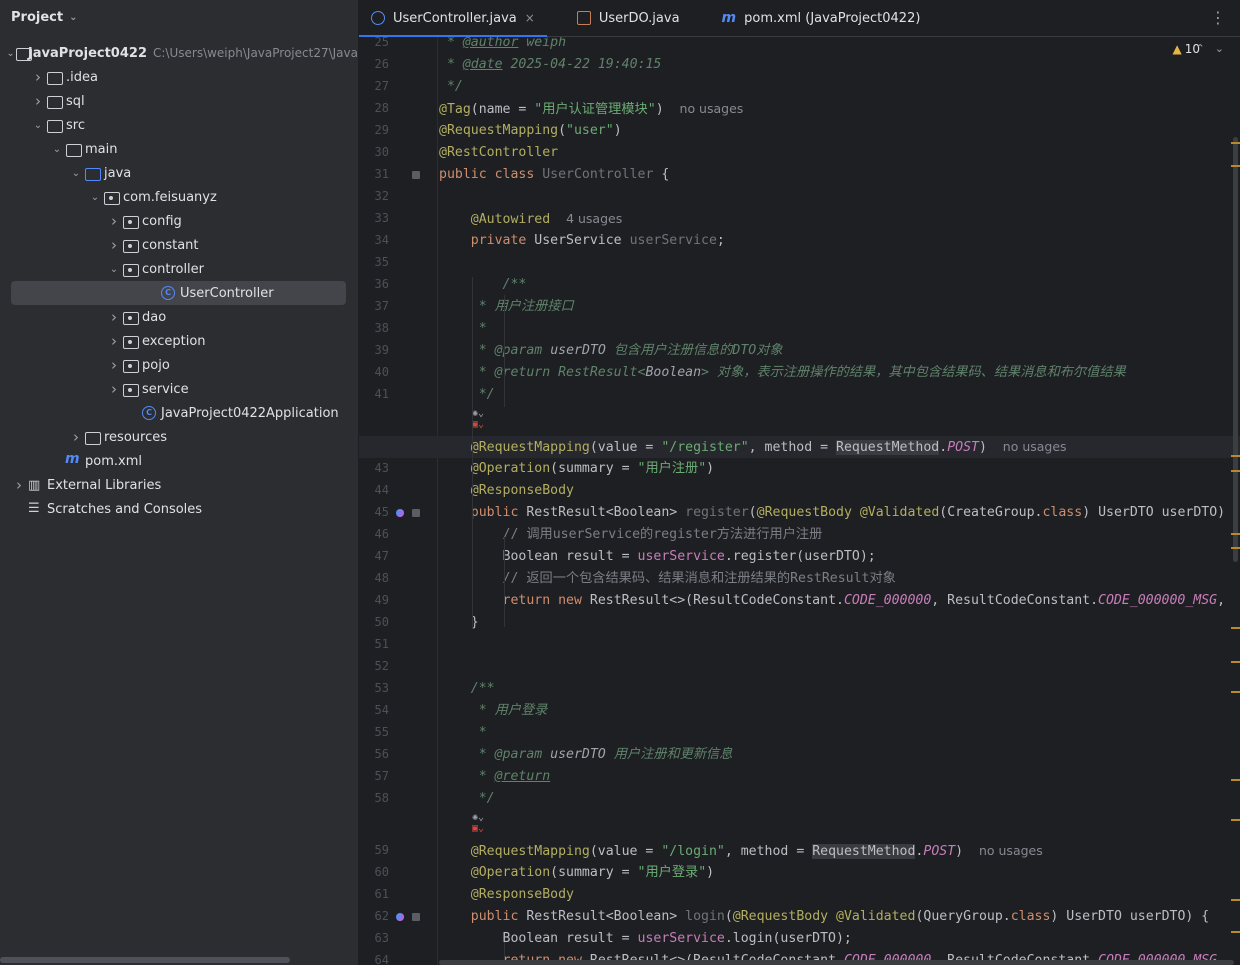 This screenshot has height=965, width=1240. Describe the element at coordinates (179, 149) in the screenshot. I see `tree-item-main: ⌄ main` at that location.